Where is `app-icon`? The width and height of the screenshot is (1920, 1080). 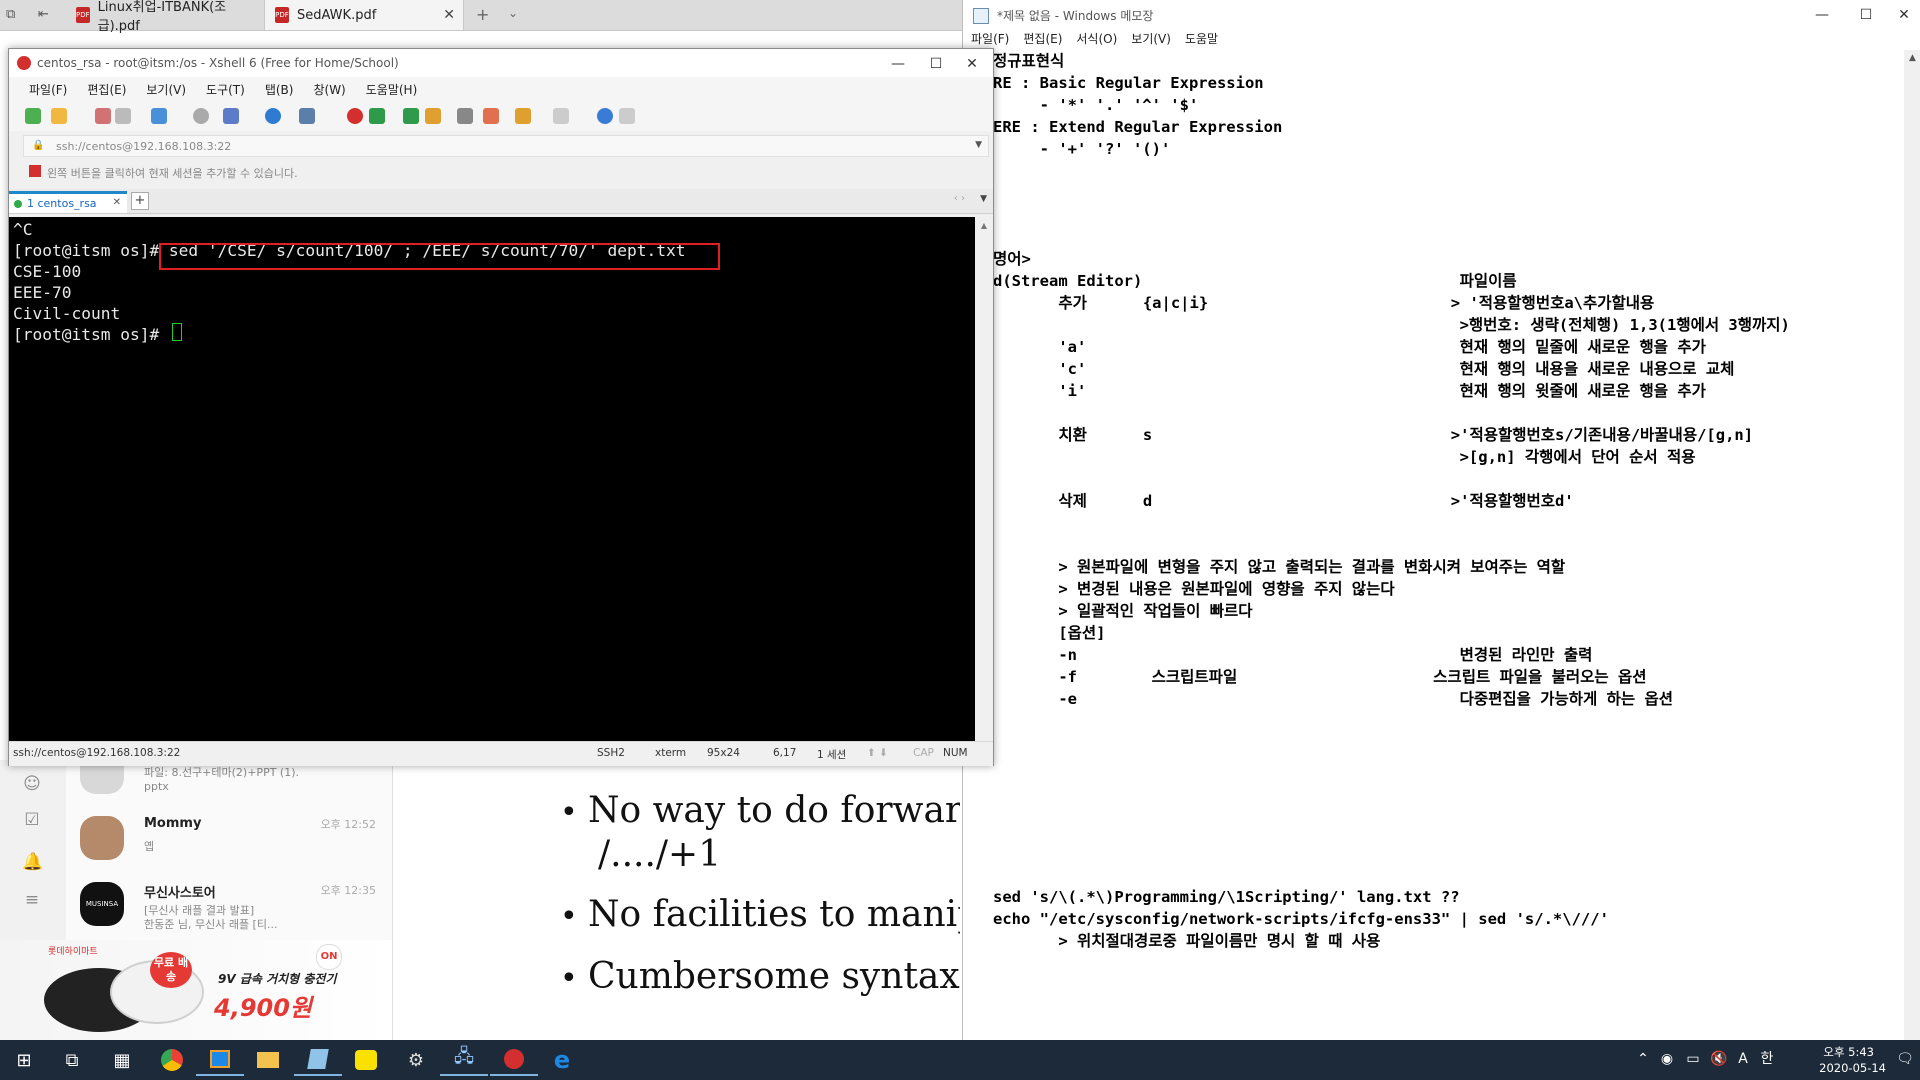 app-icon is located at coordinates (220, 1060).